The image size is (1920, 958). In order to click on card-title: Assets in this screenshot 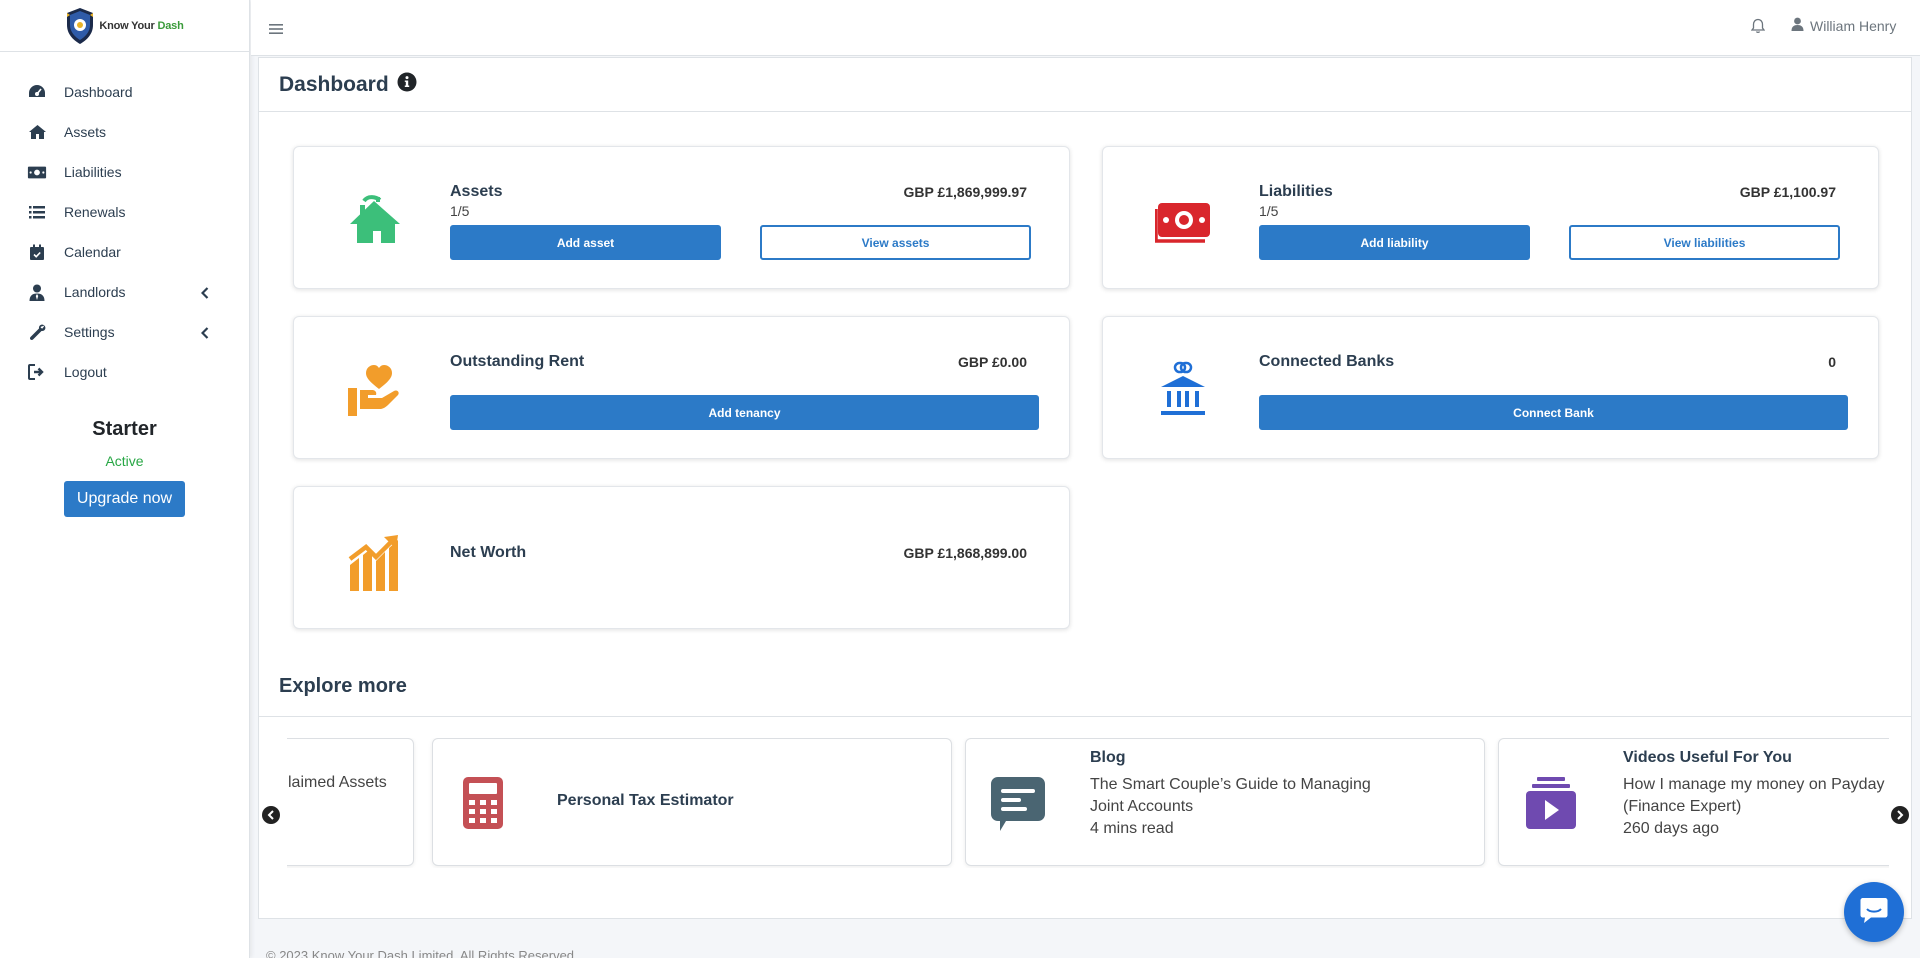, I will do `click(476, 191)`.